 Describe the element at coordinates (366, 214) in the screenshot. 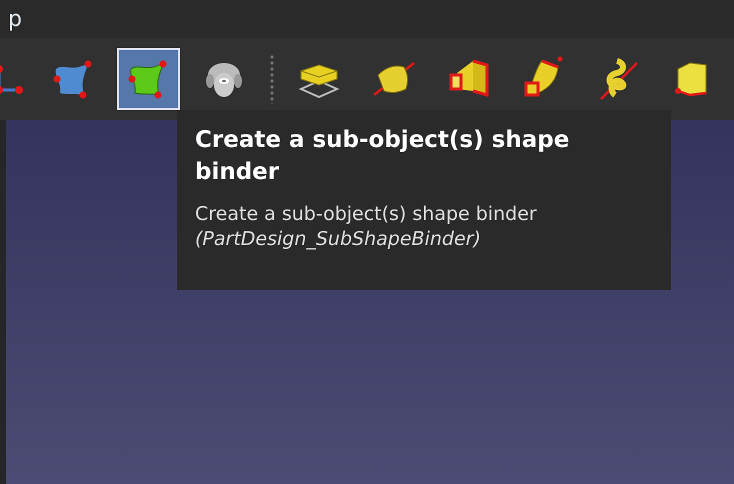

I see `tooltip-description: Create a sub-object(s) shape binder` at that location.